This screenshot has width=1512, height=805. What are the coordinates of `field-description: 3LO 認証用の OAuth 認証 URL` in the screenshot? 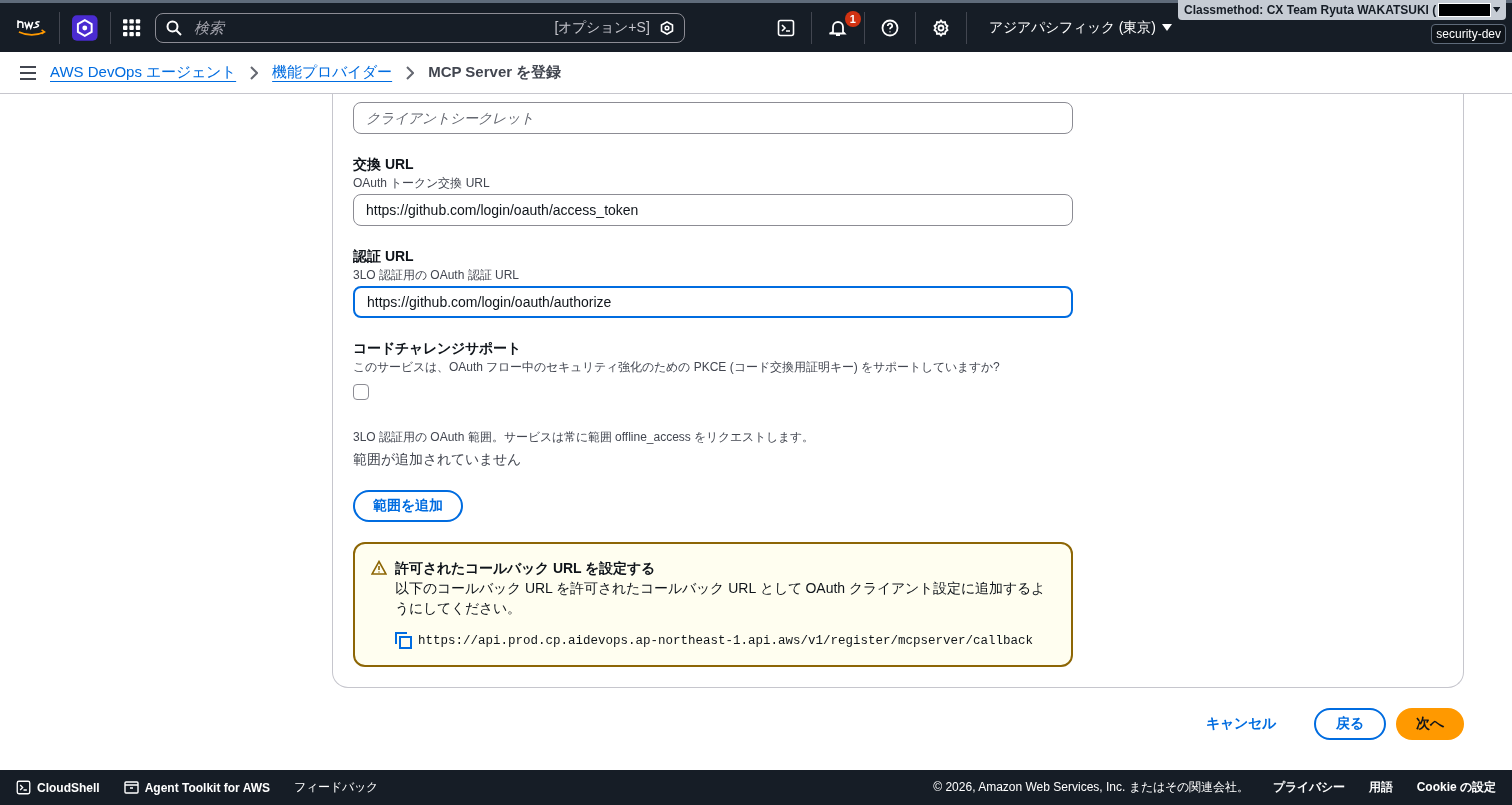 It's located at (437, 275).